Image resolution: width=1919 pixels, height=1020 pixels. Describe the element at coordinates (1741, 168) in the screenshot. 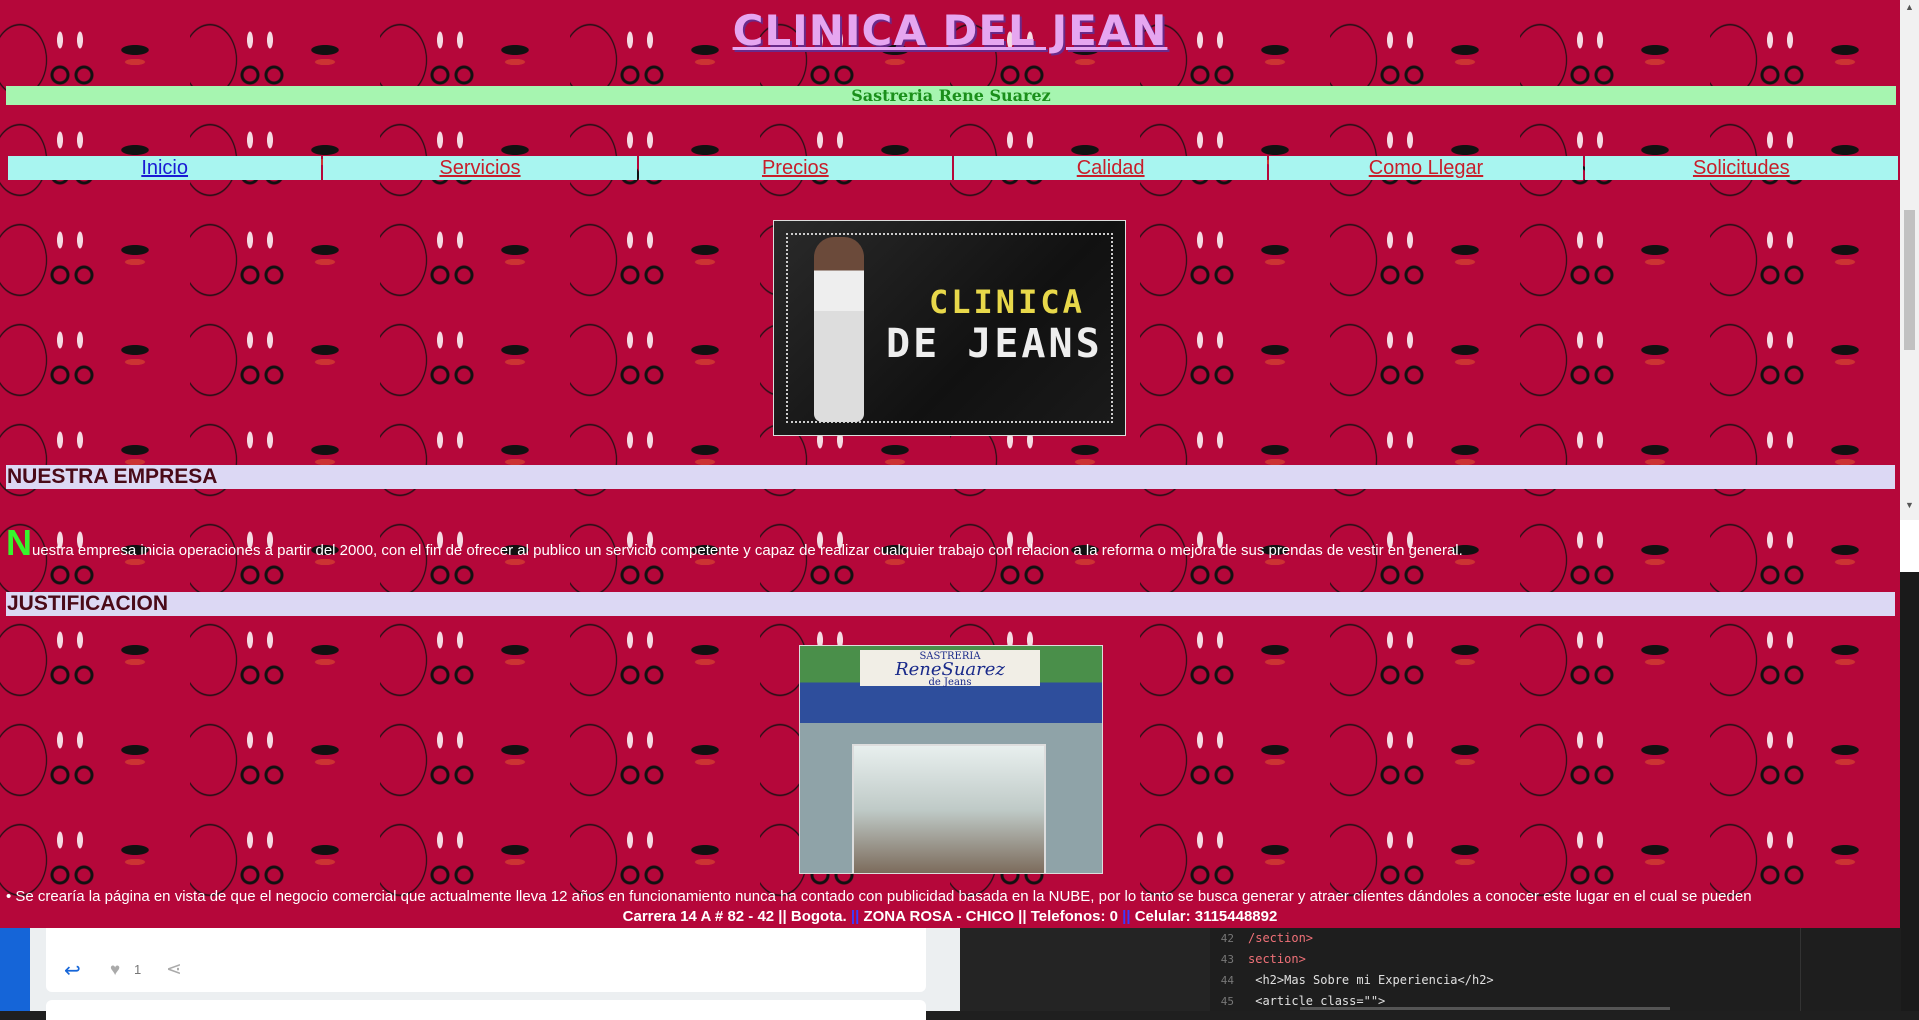

I see `nav-solicitudes: Solicitudes` at that location.